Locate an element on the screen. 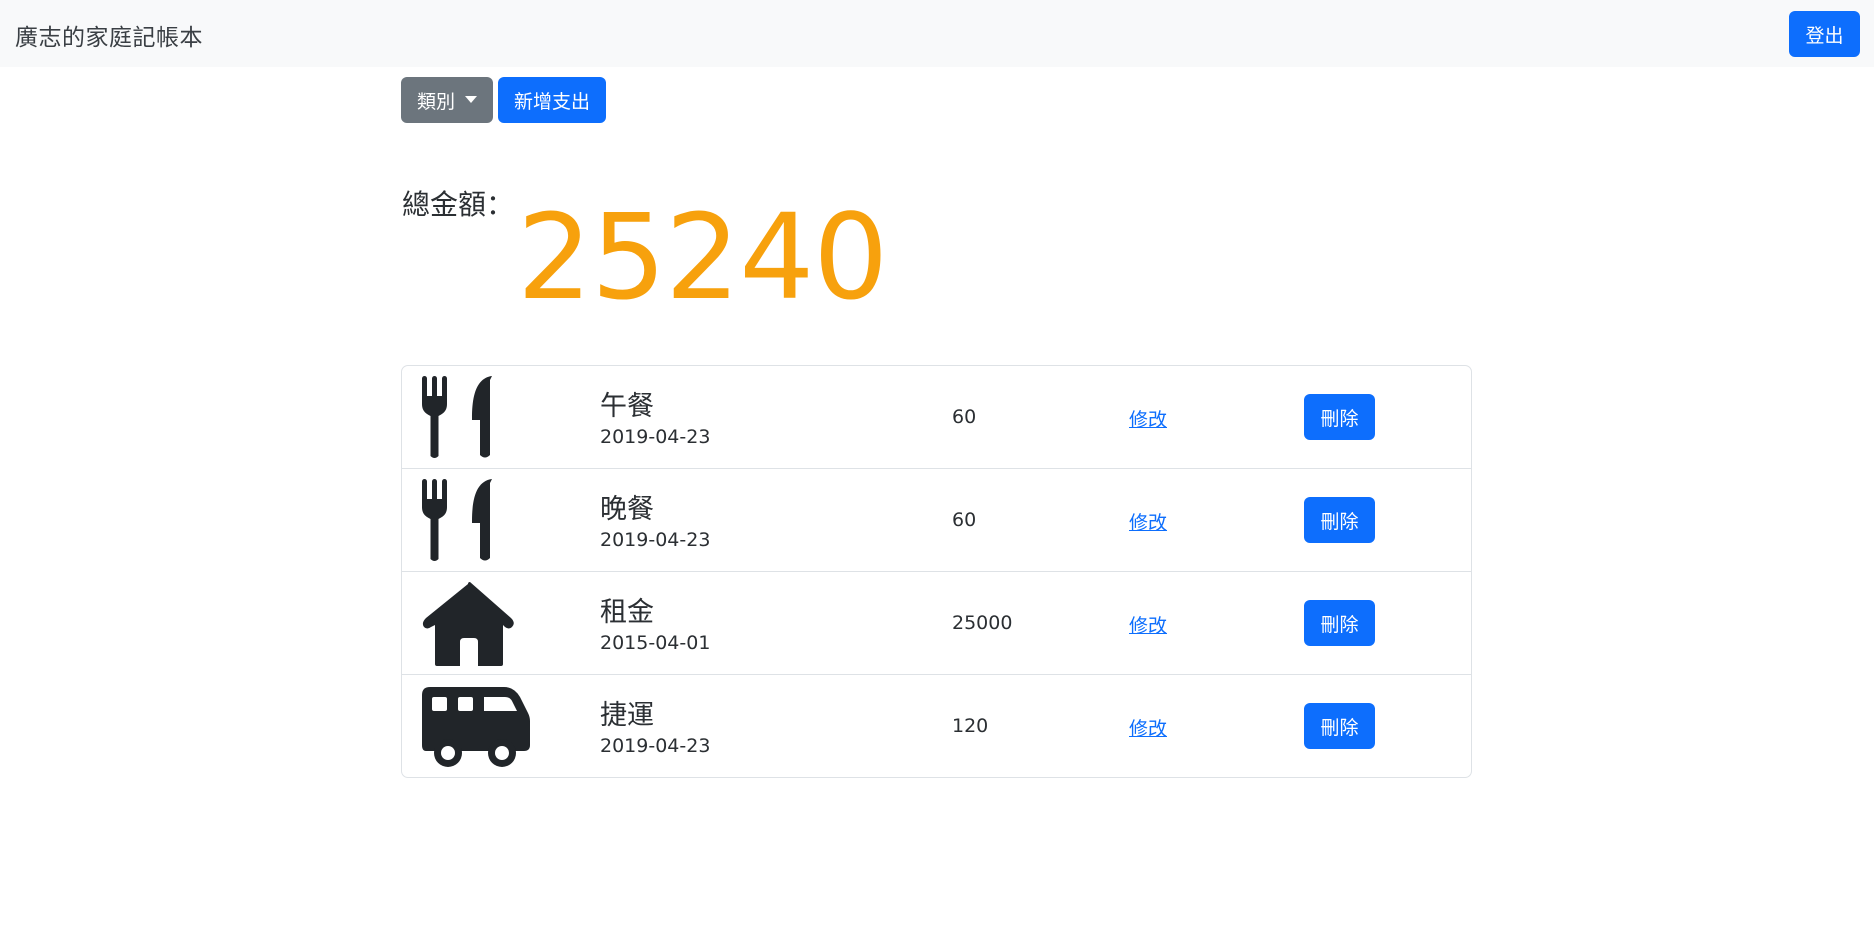  caret-down-icon is located at coordinates (471, 99).